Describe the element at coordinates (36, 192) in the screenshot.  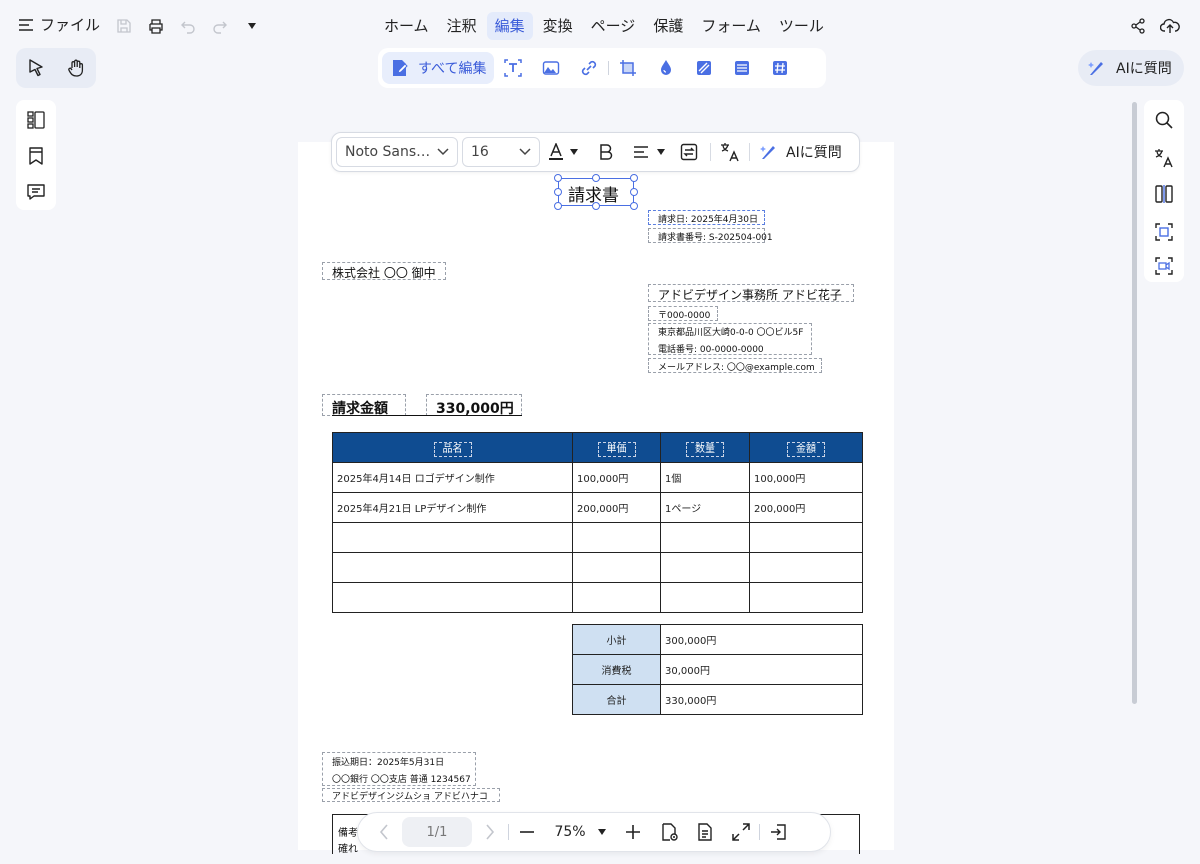
I see `comment-icon` at that location.